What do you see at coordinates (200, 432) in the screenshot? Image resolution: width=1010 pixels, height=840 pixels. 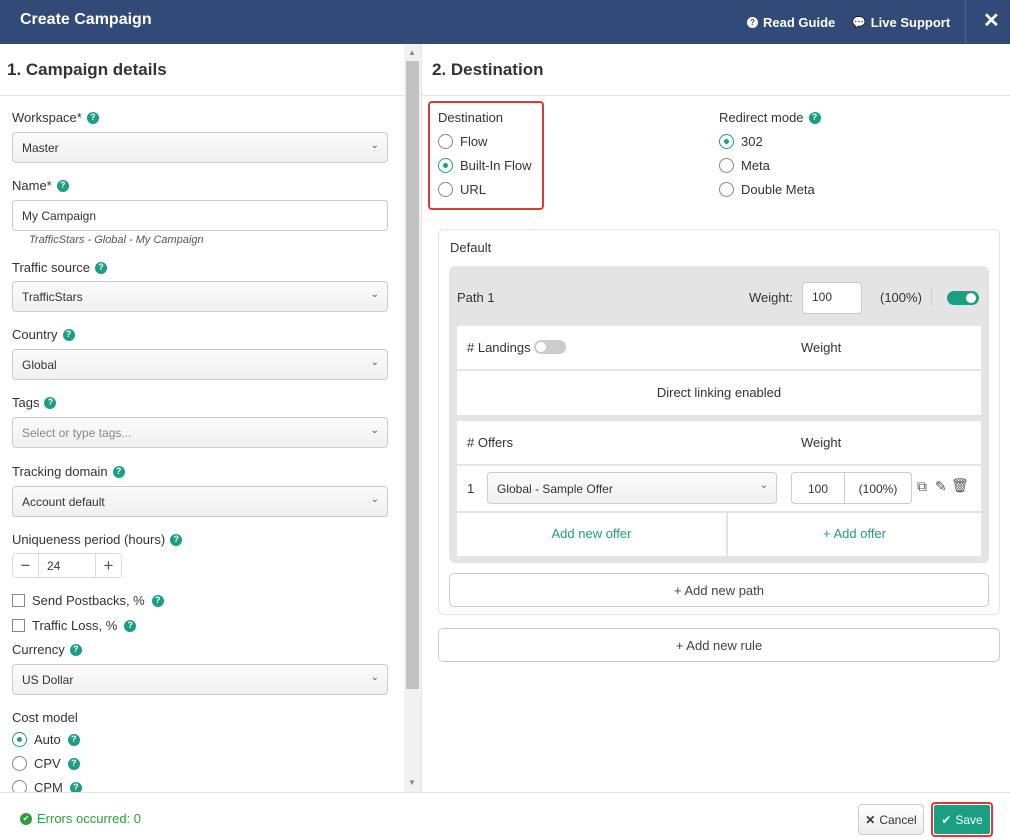 I see `tags-select: Select or type tags... ⌄` at bounding box center [200, 432].